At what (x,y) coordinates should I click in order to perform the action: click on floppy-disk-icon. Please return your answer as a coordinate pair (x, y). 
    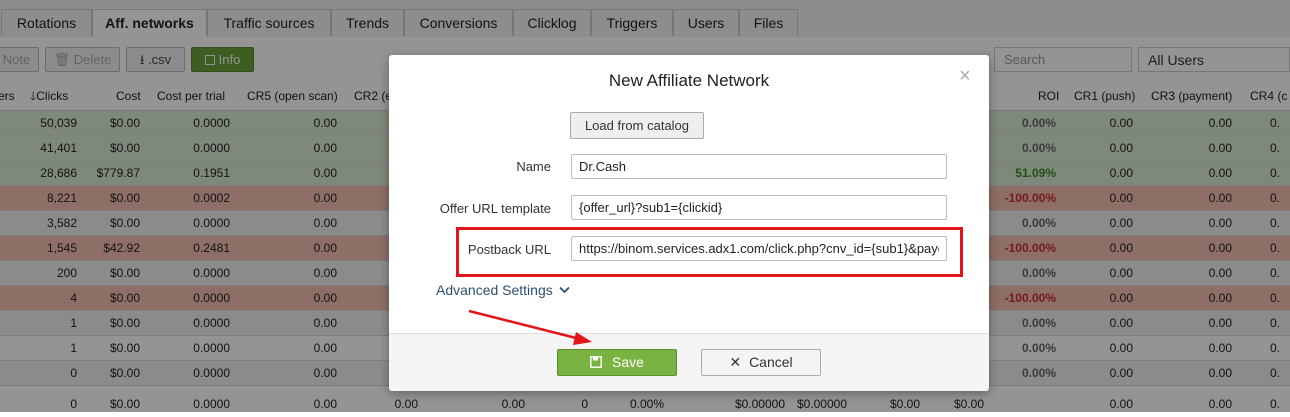
    Looking at the image, I should click on (596, 362).